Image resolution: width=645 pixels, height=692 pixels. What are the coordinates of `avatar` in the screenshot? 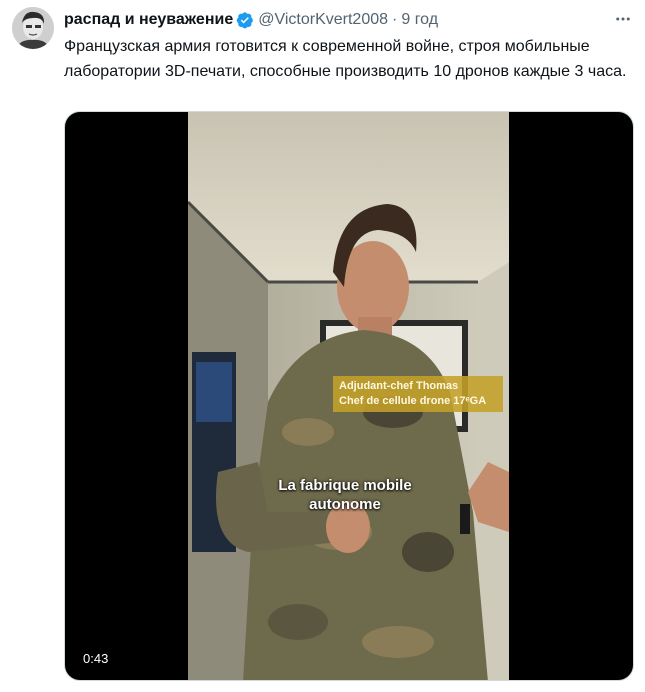 It's located at (33, 28).